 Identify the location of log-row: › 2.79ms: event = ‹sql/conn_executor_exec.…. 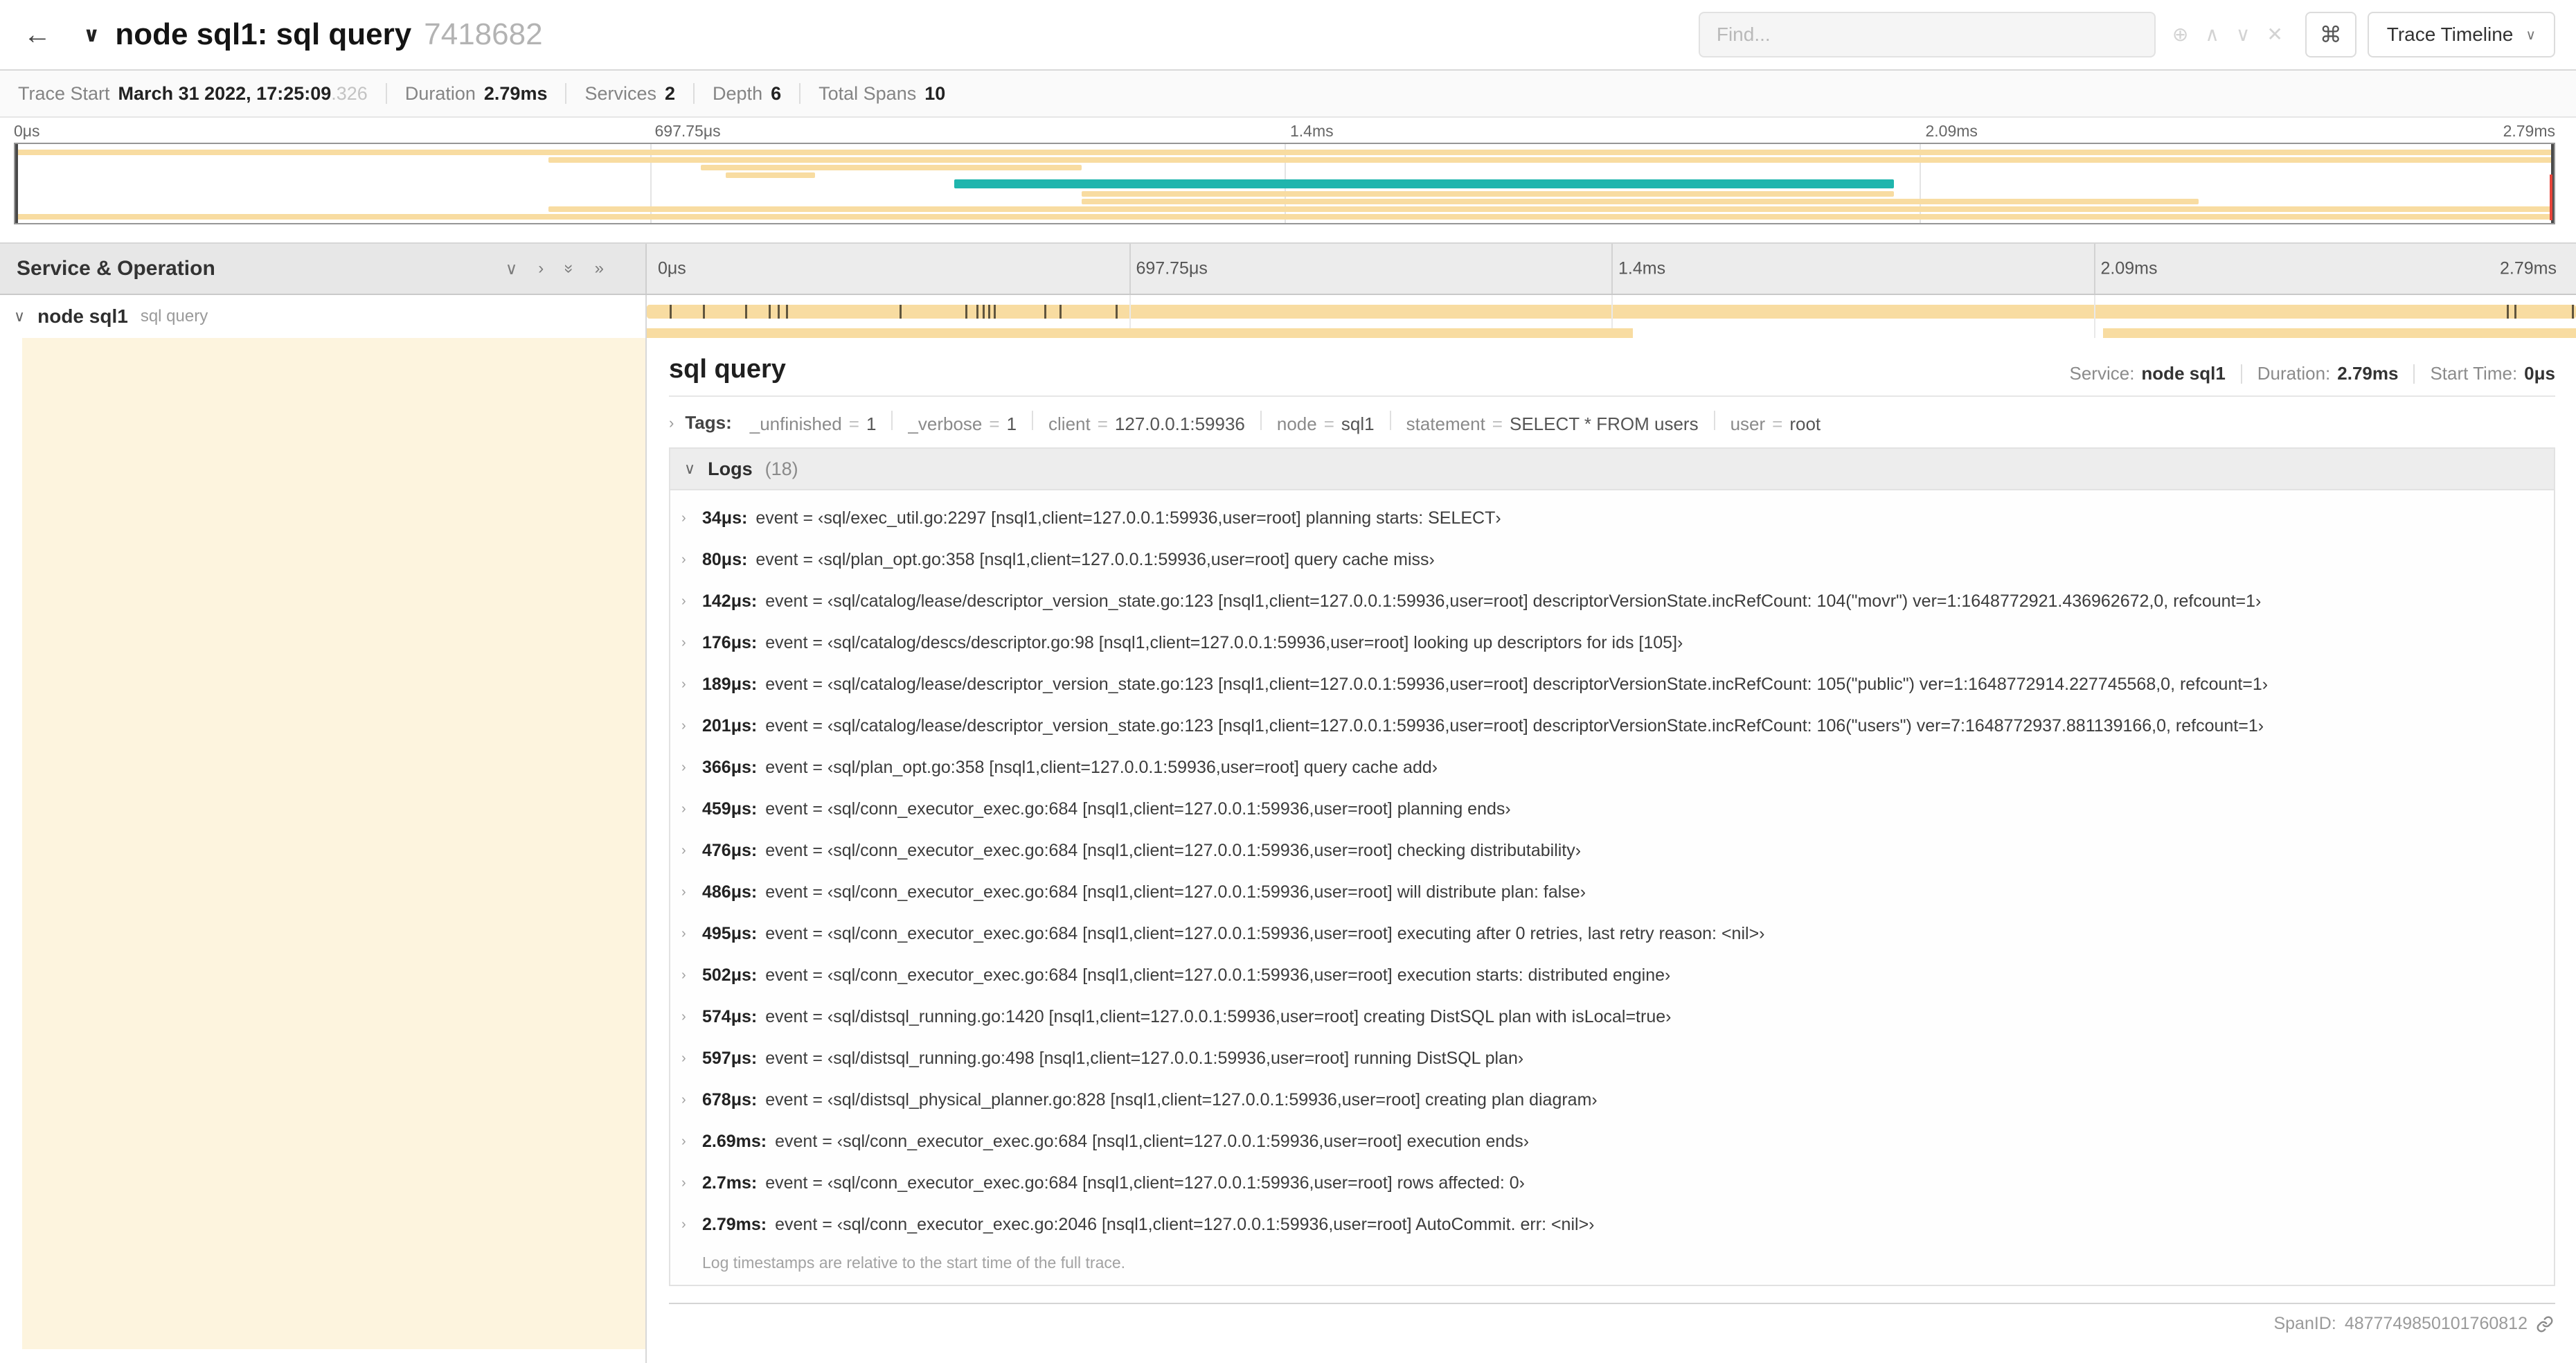
(1612, 1225).